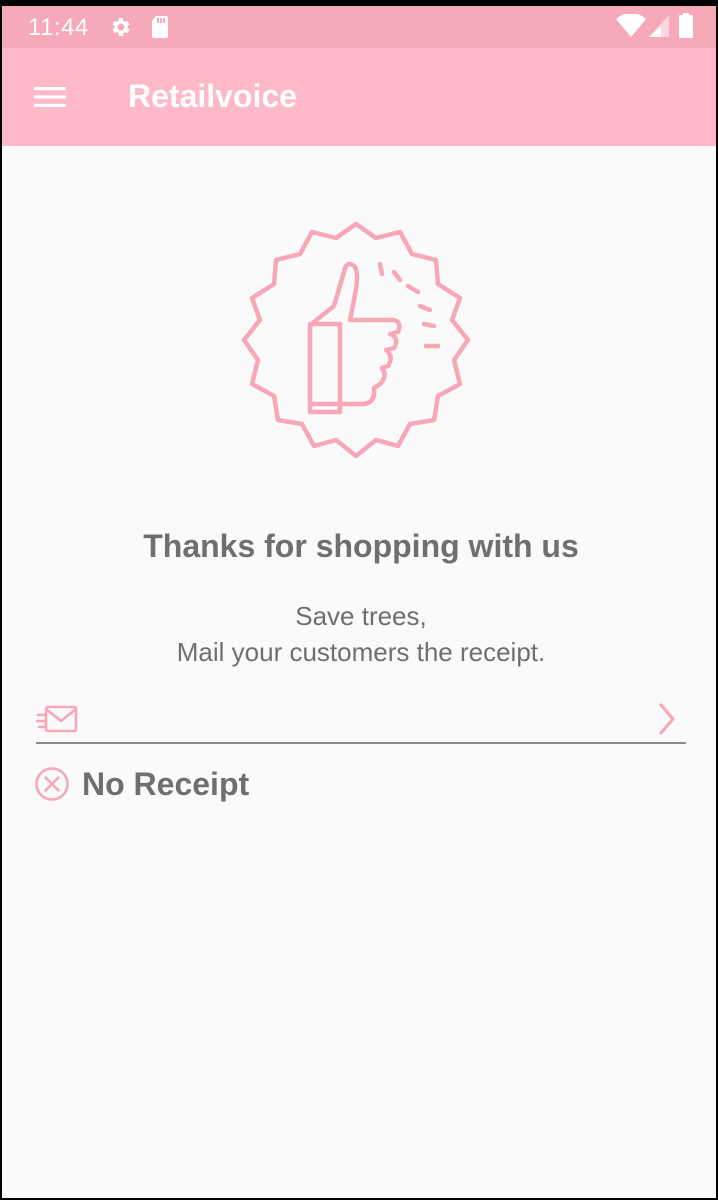 This screenshot has height=1200, width=718. Describe the element at coordinates (361, 546) in the screenshot. I see `thanks-headline: Thanks for shopping with us` at that location.